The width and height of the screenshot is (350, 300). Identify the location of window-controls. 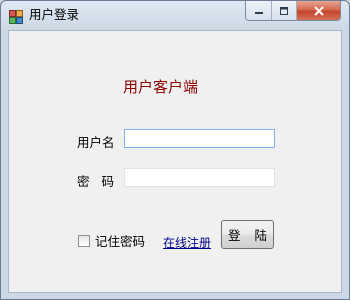
(293, 11).